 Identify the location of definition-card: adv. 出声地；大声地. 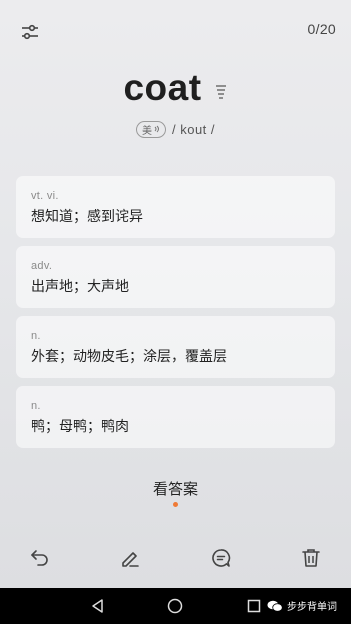
(175, 277).